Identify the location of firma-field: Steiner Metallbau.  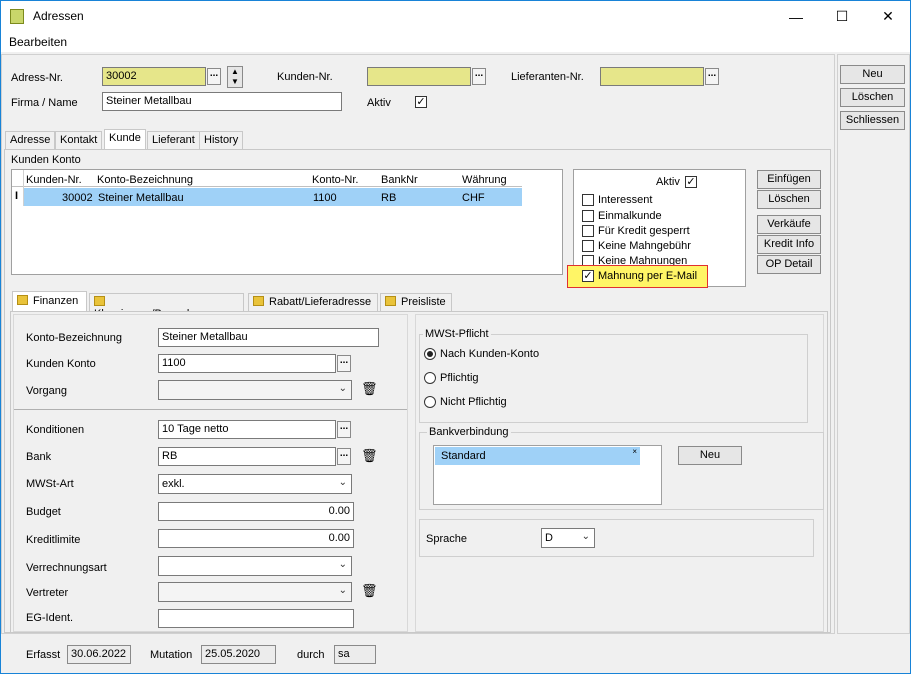
(222, 101).